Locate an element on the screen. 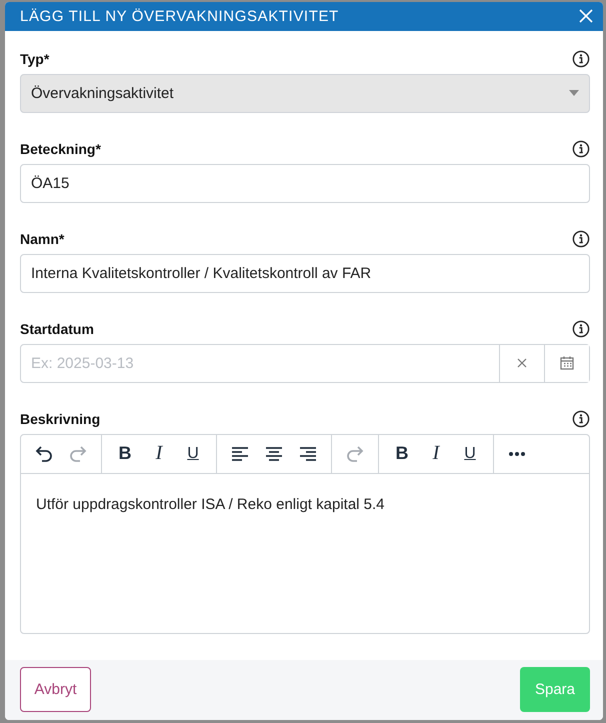 This screenshot has width=606, height=723. field-label: Beskrivning is located at coordinates (60, 418).